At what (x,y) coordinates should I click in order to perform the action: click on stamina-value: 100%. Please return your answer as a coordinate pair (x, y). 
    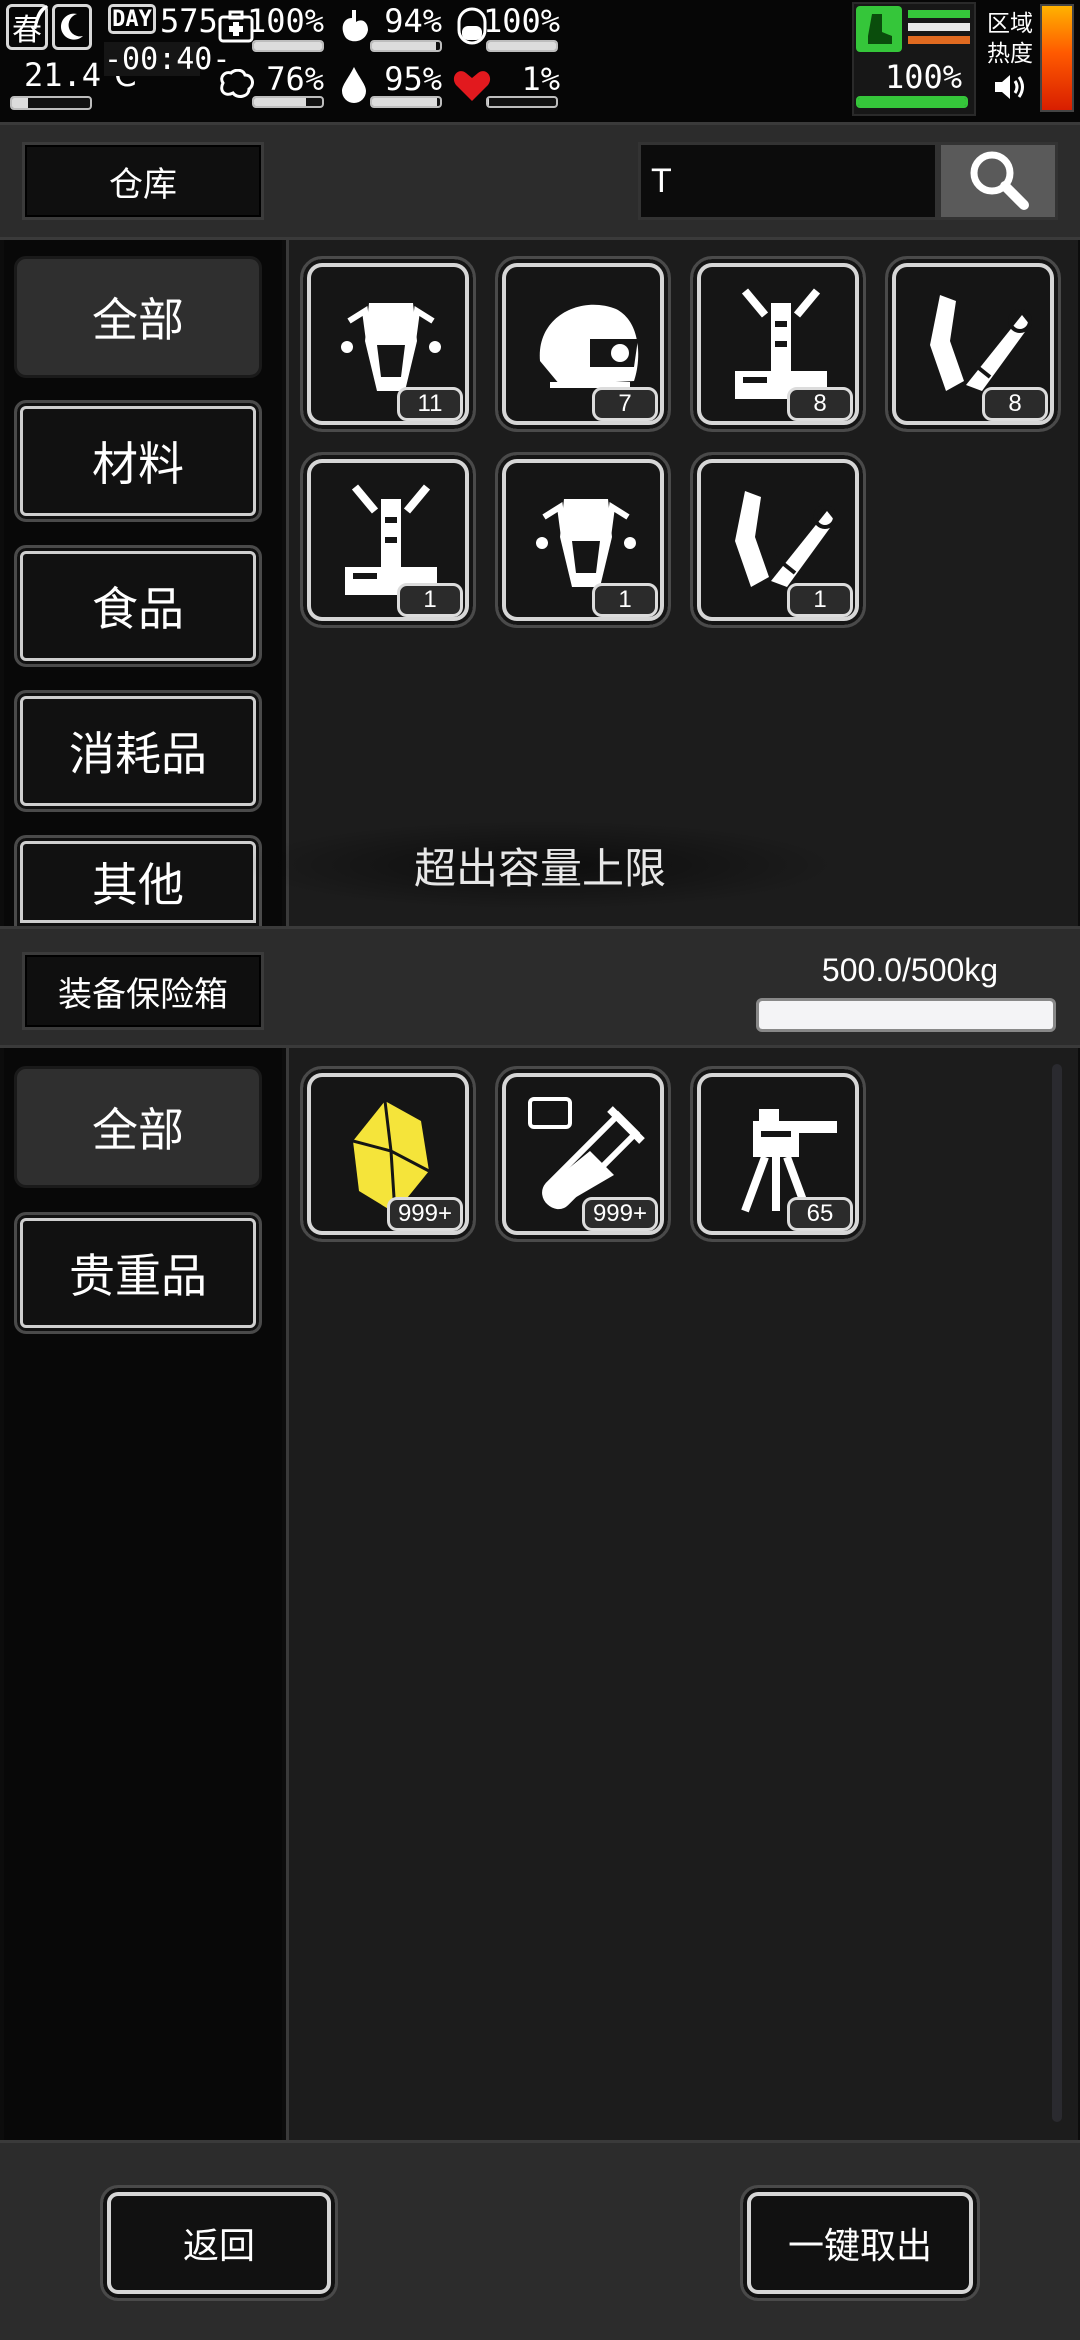
    Looking at the image, I should click on (923, 77).